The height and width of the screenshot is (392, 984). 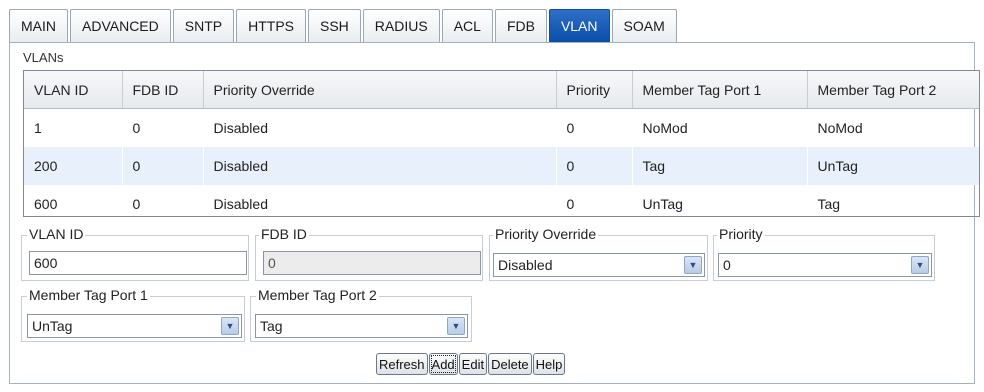 What do you see at coordinates (38, 25) in the screenshot?
I see `tab-main: MAIN` at bounding box center [38, 25].